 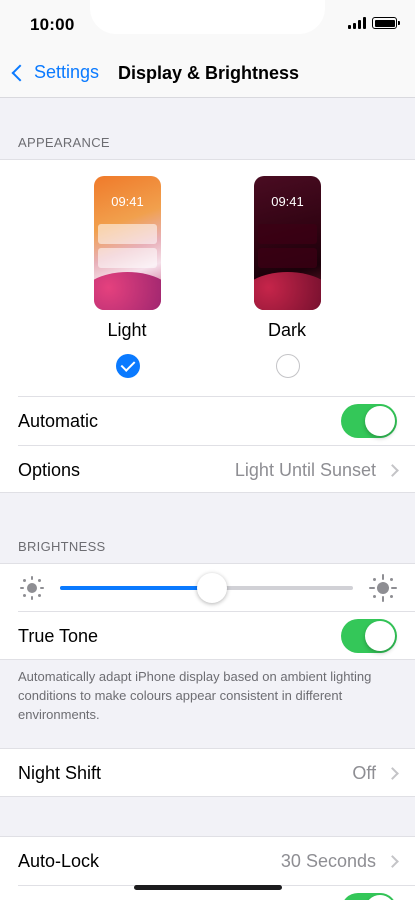 I want to click on status-icons, so click(x=374, y=23).